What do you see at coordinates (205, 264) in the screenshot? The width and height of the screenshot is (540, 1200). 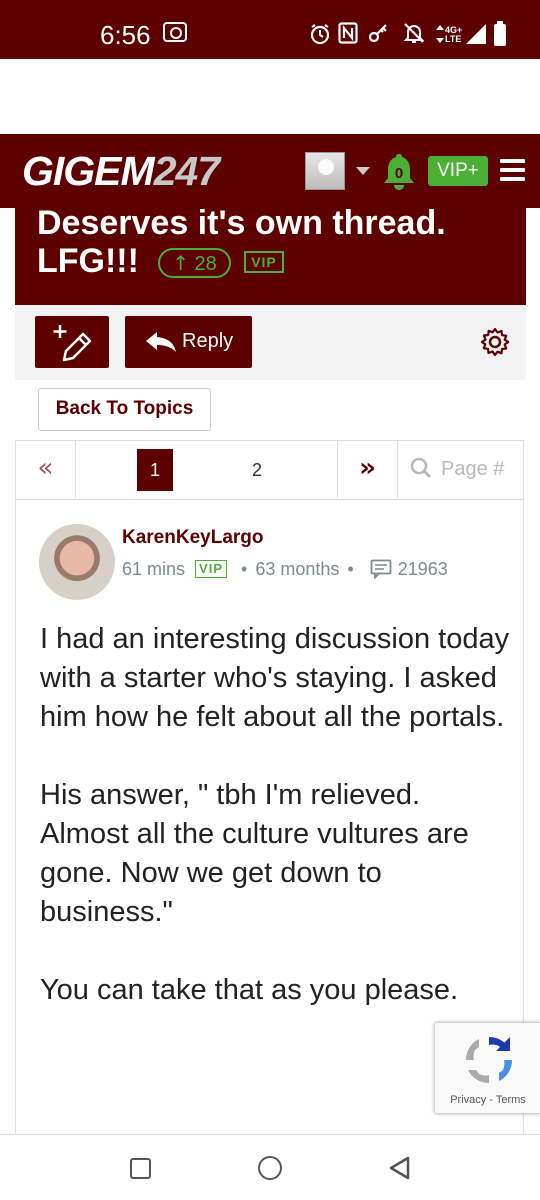 I see `upvote-count: 28` at bounding box center [205, 264].